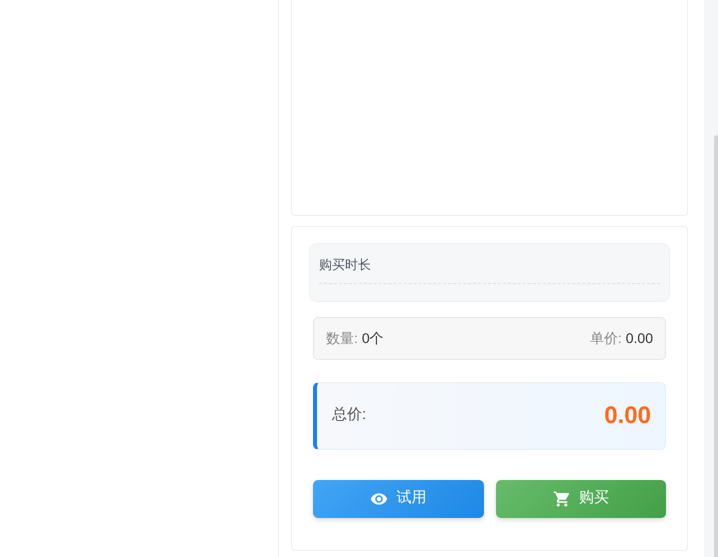 The image size is (718, 557). I want to click on scrollbar-thumb, so click(716, 346).